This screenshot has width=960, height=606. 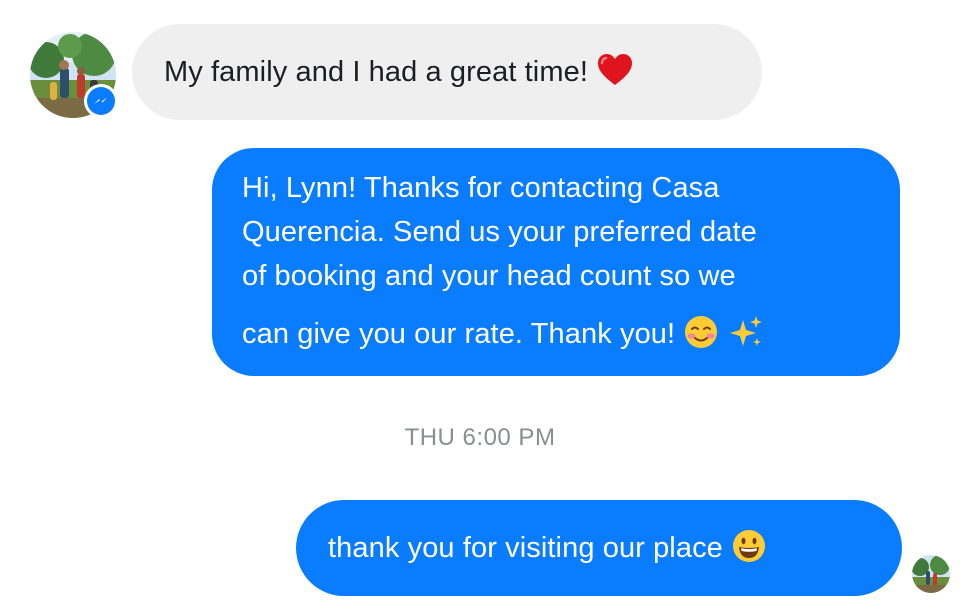 What do you see at coordinates (376, 72) in the screenshot?
I see `message-text: My family and I had a great time!` at bounding box center [376, 72].